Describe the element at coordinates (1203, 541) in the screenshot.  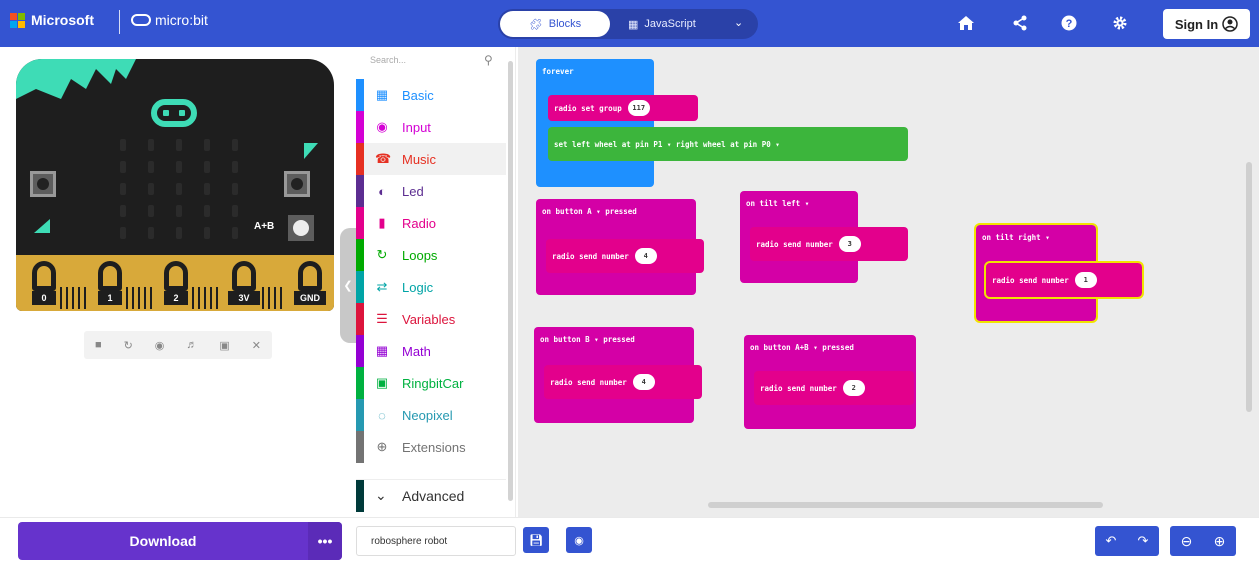
I see `zoom-group: ⊖ ⊕` at that location.